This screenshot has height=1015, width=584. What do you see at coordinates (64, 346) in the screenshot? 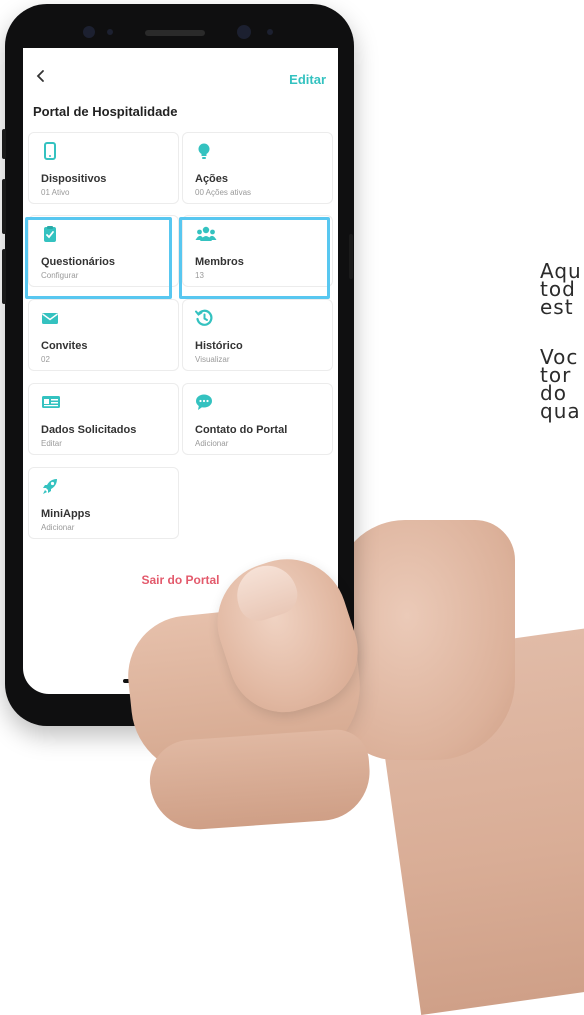
I see `tile-title: Convites` at bounding box center [64, 346].